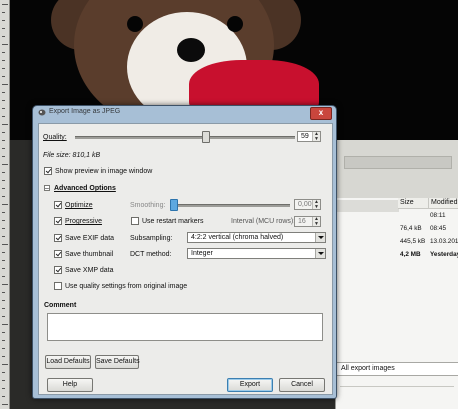  What do you see at coordinates (237, 237) in the screenshot?
I see `subsampling-value: 4:2:2 vertical (chroma halved)` at bounding box center [237, 237].